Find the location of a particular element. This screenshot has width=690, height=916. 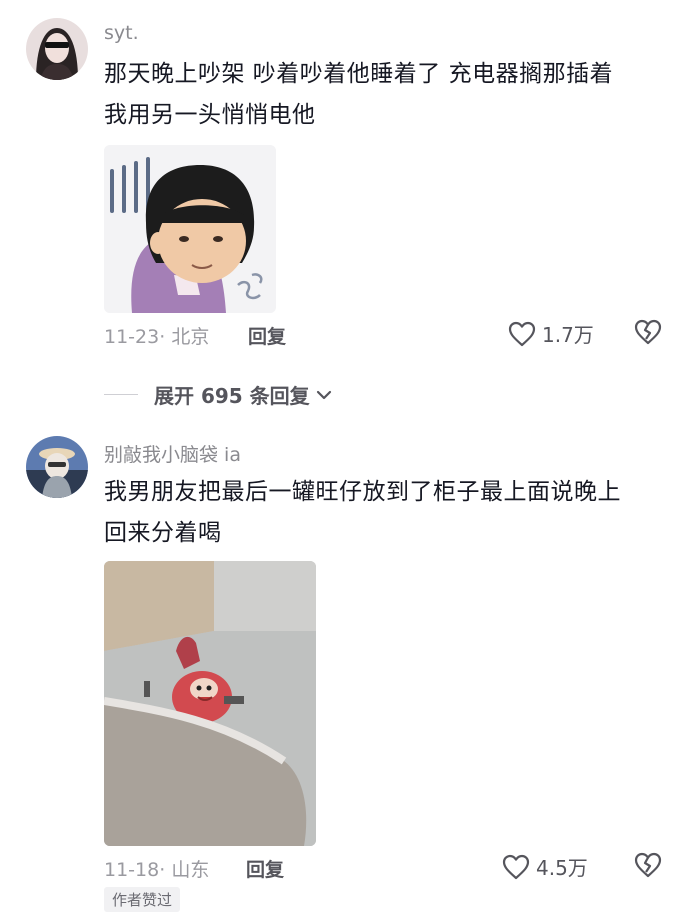

comment-text-line: 那天晚上吵架 吵着吵着他睡着了 充电器搁那插着 is located at coordinates (359, 74).